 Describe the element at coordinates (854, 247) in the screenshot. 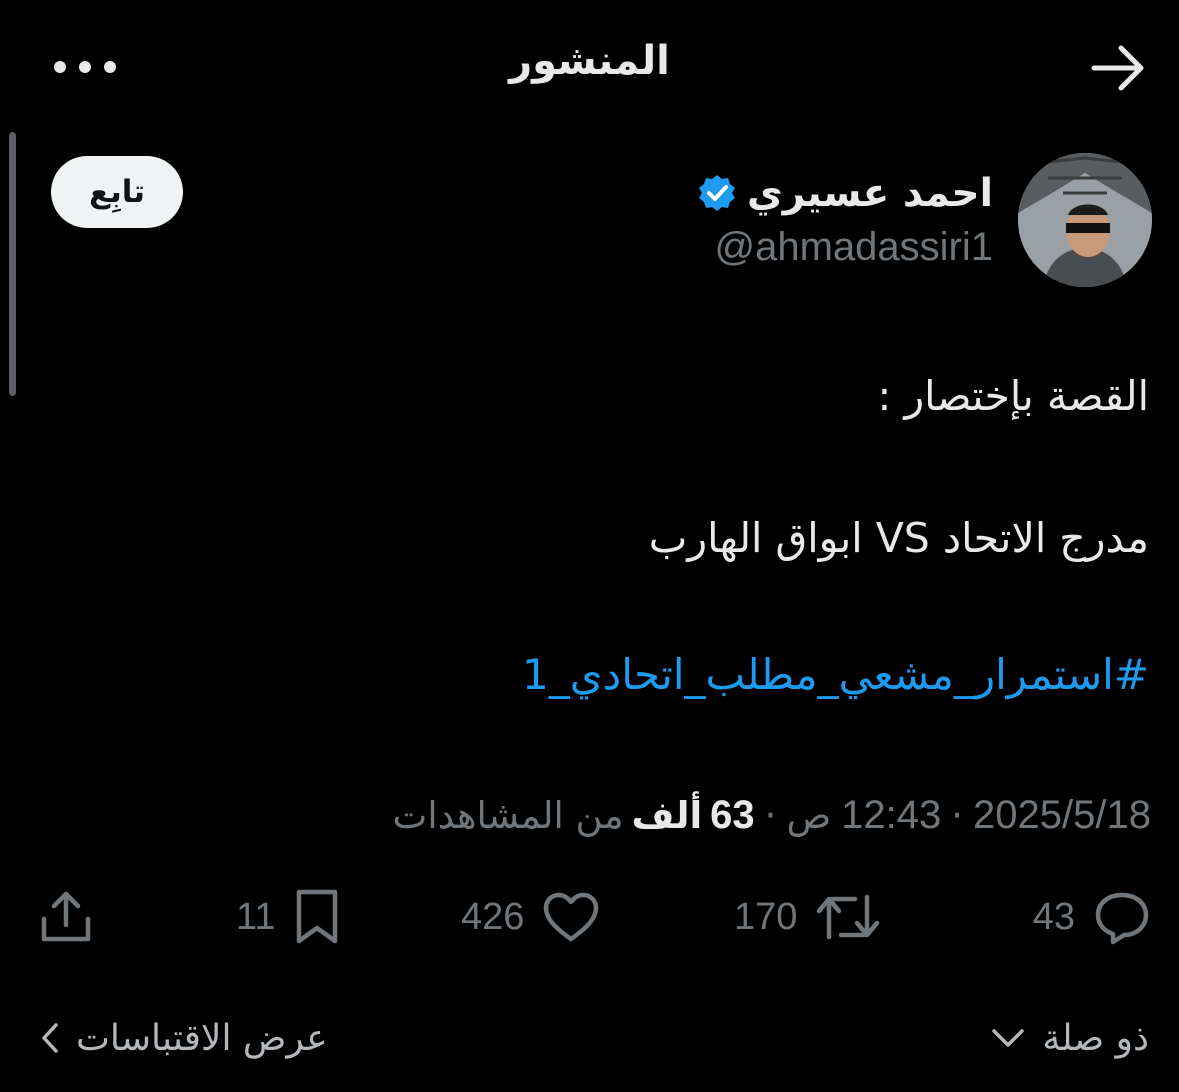

I see `author-handle: @ahmadassiri1` at that location.